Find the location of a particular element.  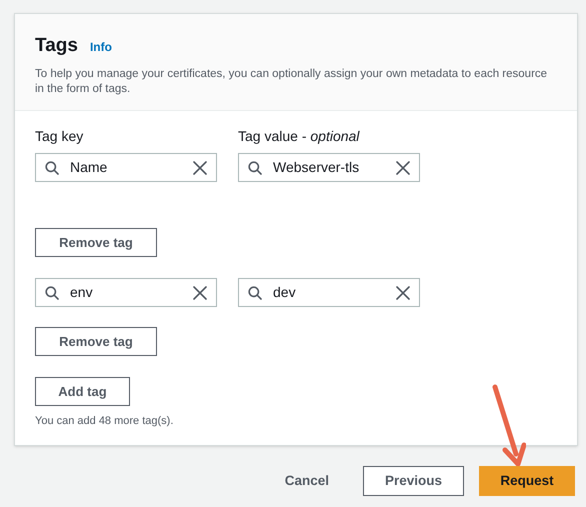

add-tag-button: Add tag is located at coordinates (82, 391).